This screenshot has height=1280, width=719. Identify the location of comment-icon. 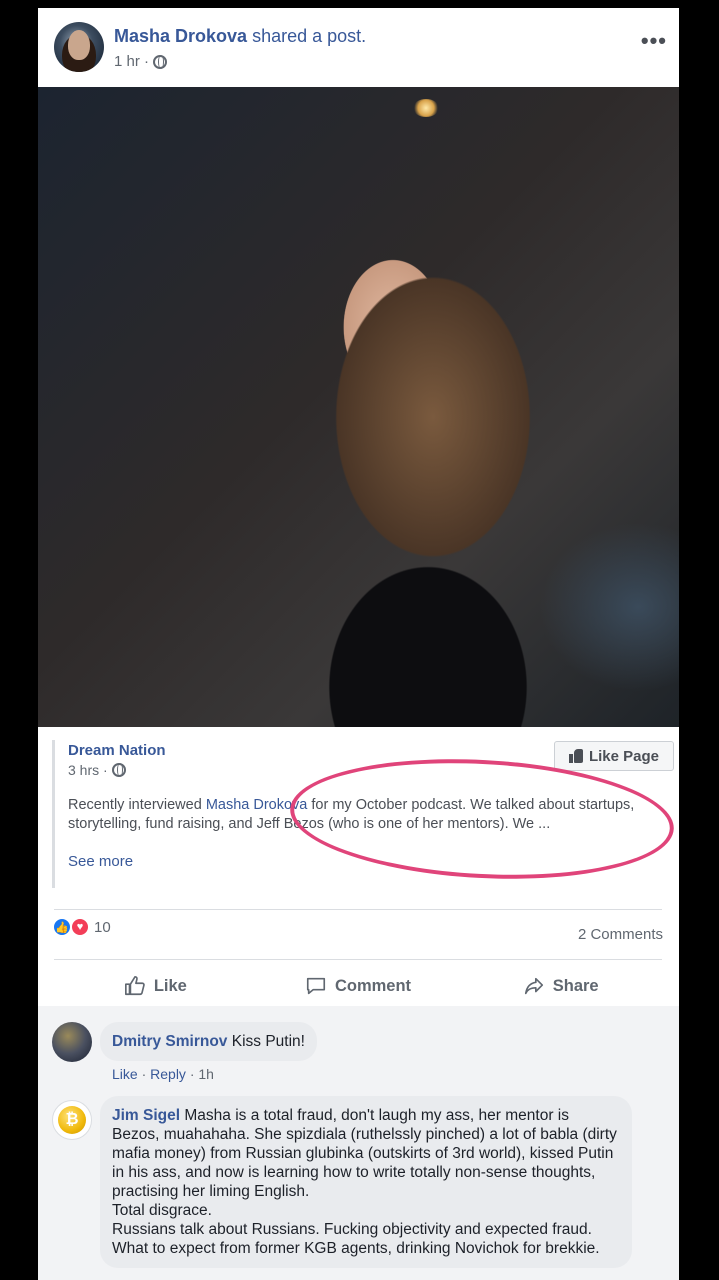
(316, 986).